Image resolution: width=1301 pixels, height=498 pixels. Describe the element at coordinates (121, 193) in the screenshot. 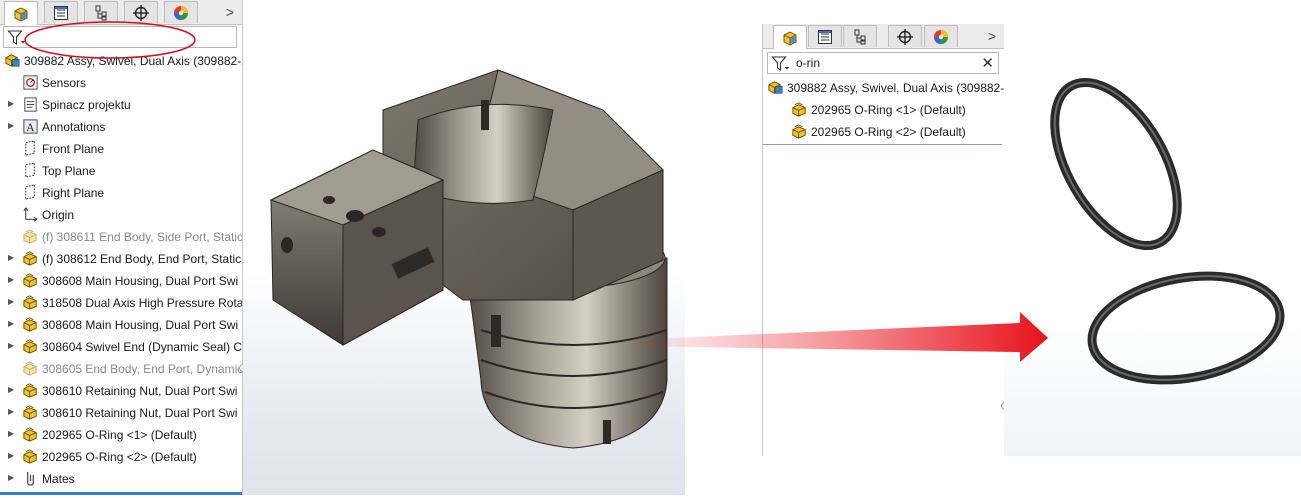

I see `tree-item: Right Plane` at that location.